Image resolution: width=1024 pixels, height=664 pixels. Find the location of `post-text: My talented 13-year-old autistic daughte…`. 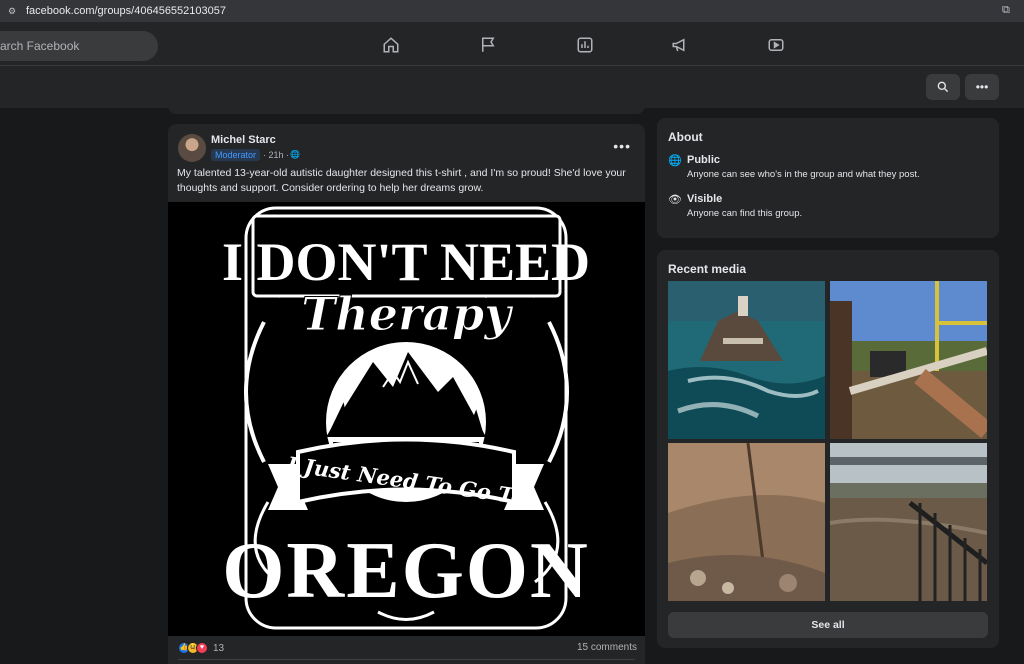

post-text: My talented 13-year-old autistic daughte… is located at coordinates (401, 180).